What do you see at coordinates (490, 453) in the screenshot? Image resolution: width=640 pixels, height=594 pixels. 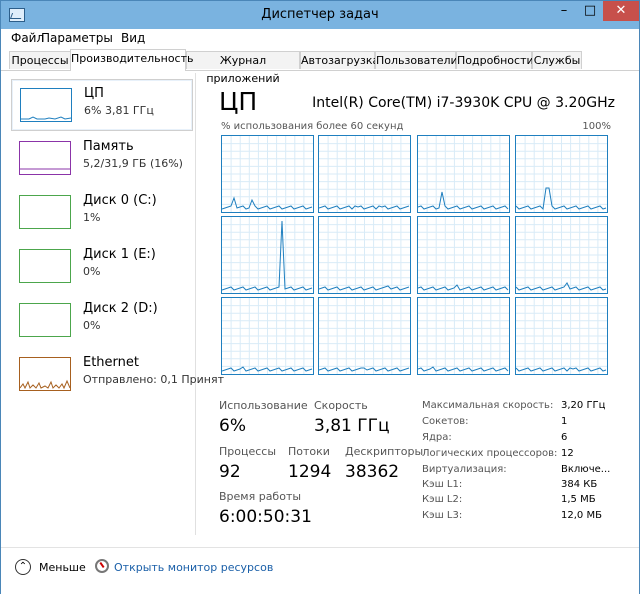 I see `info-label: Логических процессоров:` at bounding box center [490, 453].